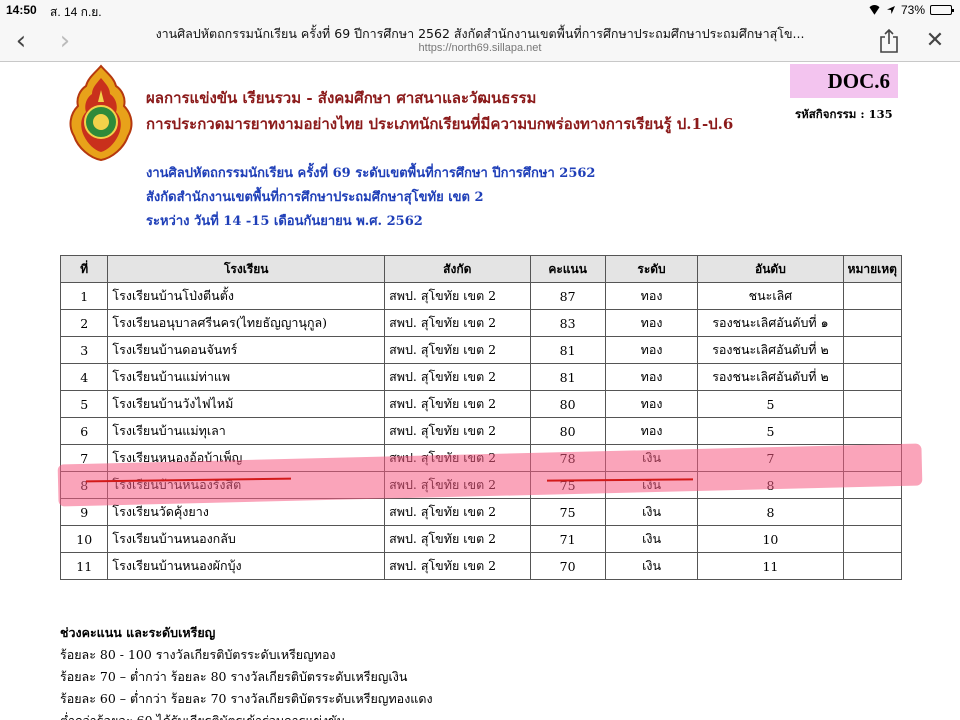 Image resolution: width=960 pixels, height=720 pixels. I want to click on col-header-no: ที่, so click(84, 269).